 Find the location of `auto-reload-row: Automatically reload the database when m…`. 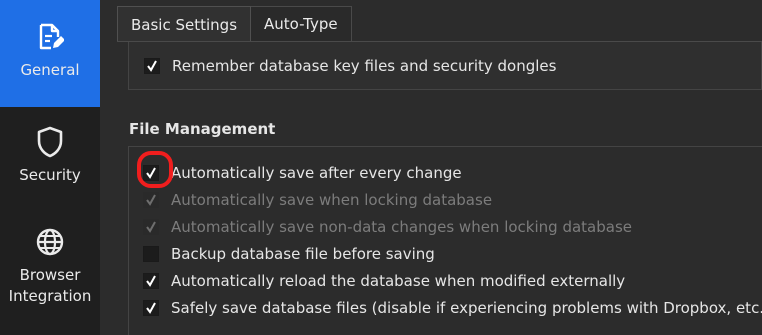

auto-reload-row: Automatically reload the database when m… is located at coordinates (384, 281).